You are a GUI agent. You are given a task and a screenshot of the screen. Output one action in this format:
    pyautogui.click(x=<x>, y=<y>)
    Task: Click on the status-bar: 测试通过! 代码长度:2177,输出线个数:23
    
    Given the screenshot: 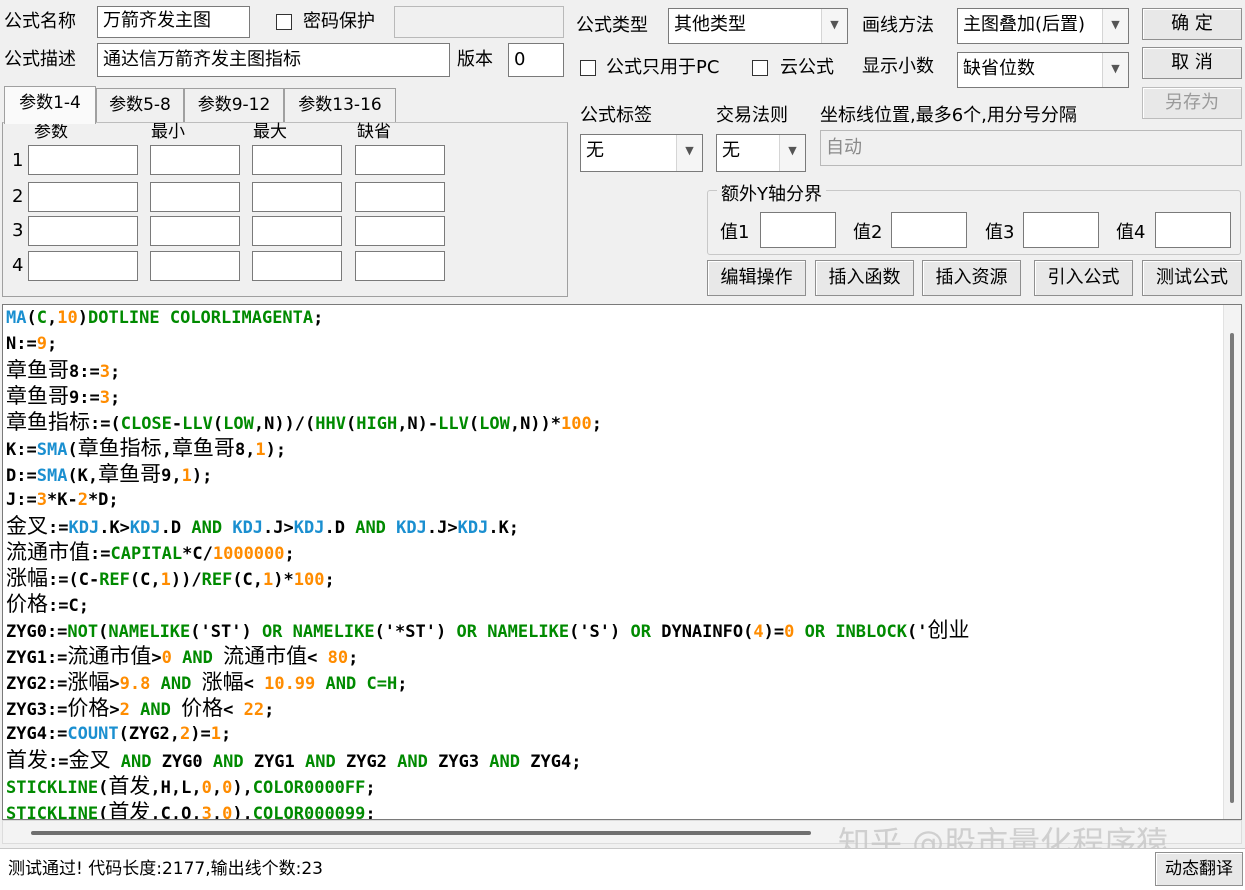 What is the action you would take?
    pyautogui.click(x=622, y=869)
    